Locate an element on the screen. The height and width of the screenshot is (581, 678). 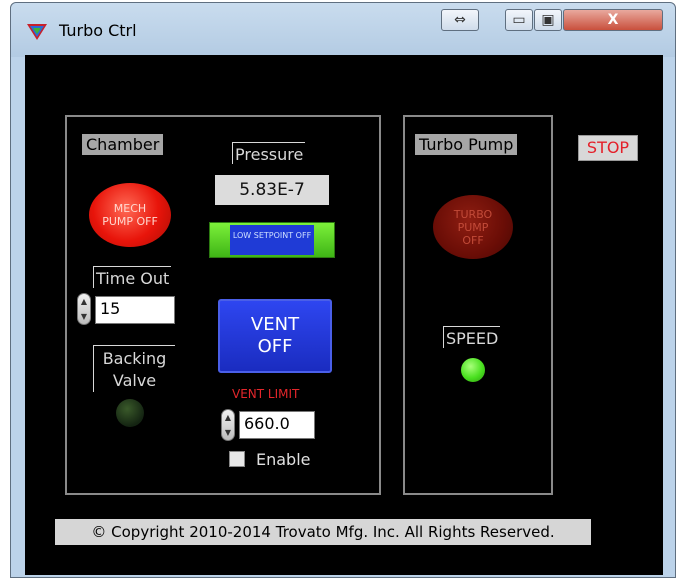
time-out-stepper: ▲ ▼ is located at coordinates (84, 309).